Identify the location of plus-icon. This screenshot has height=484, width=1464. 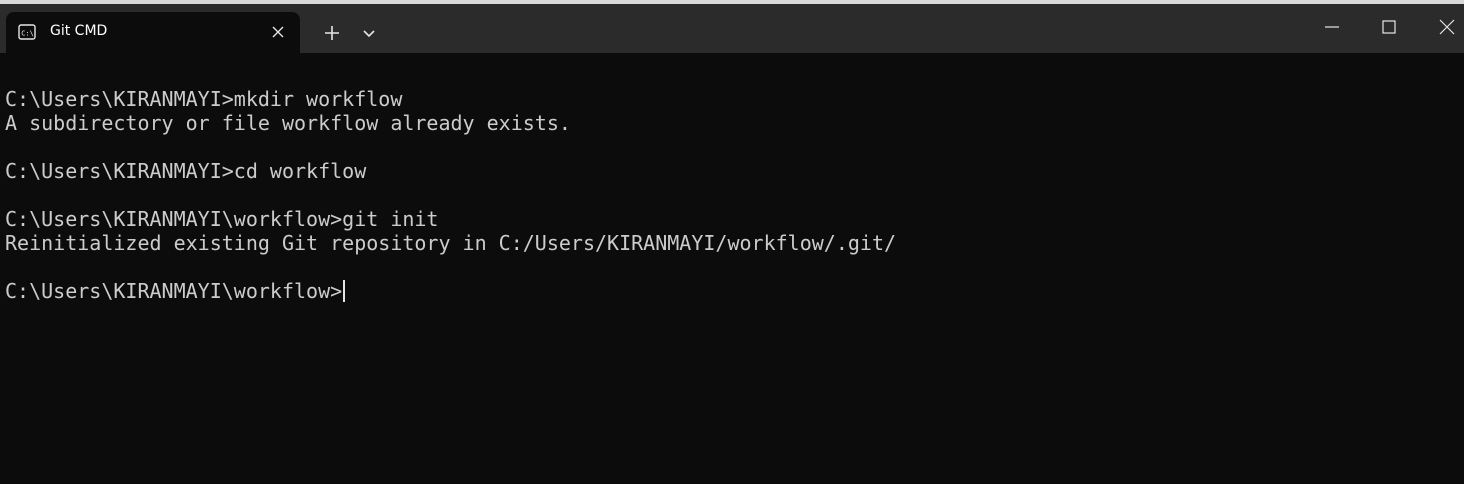
(332, 33).